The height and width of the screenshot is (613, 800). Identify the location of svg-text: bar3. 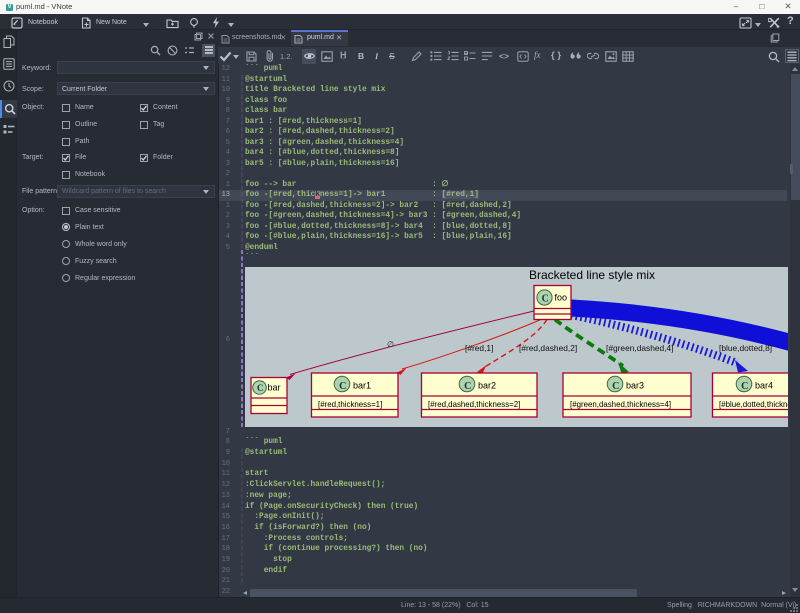
(635, 385).